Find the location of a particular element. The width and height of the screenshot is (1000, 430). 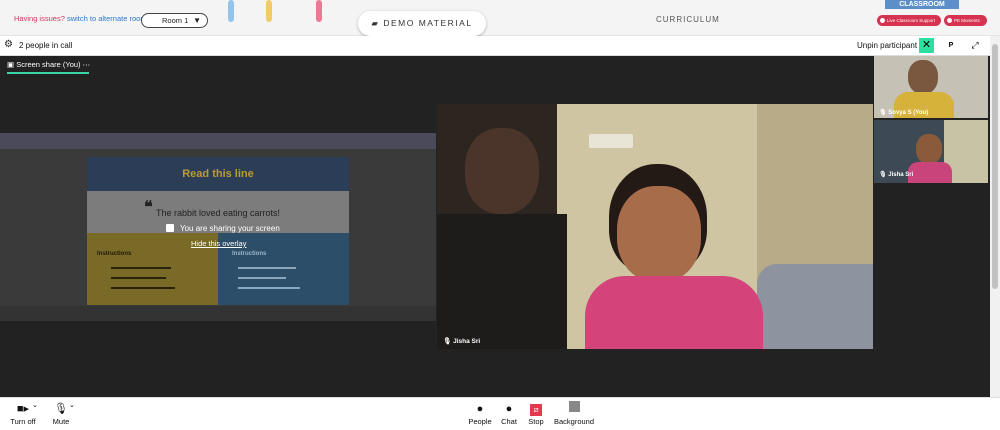

stop-label: Stop is located at coordinates (536, 421).